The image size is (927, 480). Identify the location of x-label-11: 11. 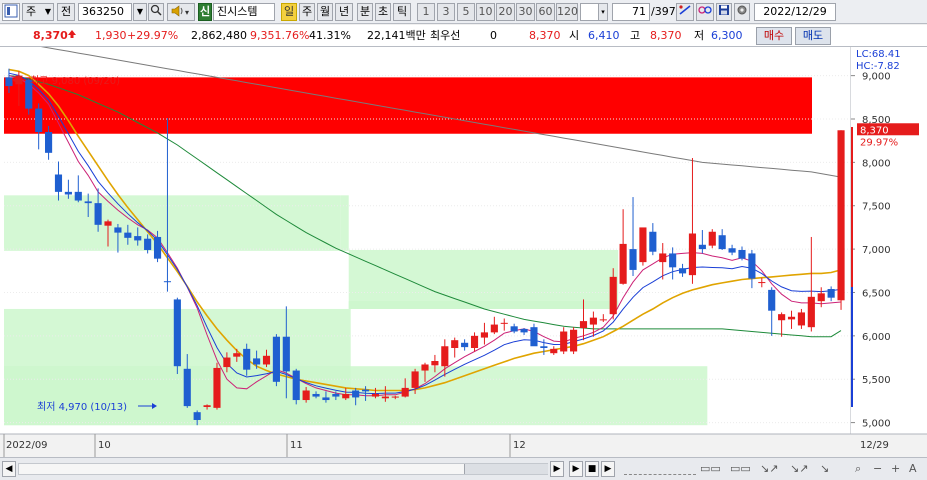
(296, 445).